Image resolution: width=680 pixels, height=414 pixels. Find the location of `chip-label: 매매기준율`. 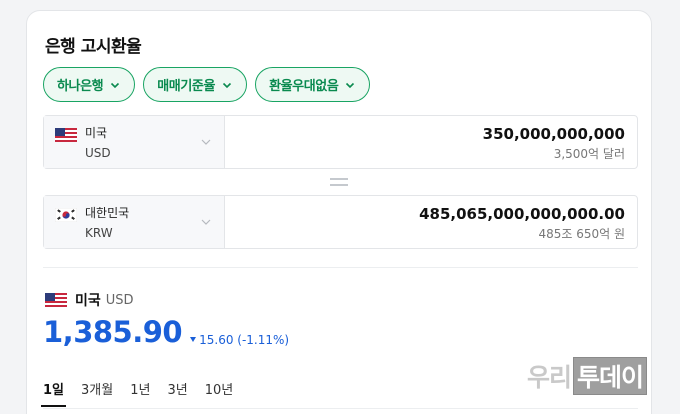

chip-label: 매매기준율 is located at coordinates (186, 86).